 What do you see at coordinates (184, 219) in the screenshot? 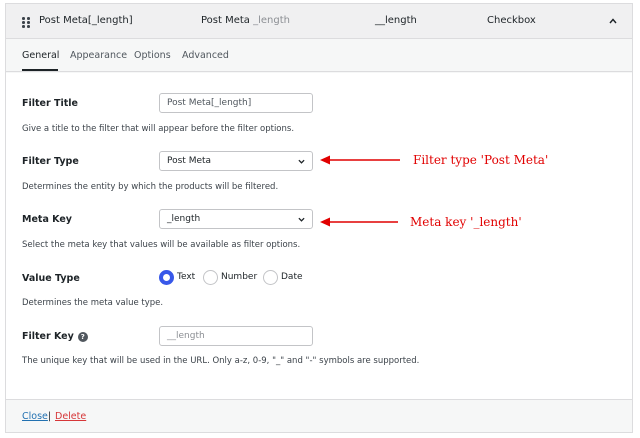
I see `meta-key-value: _length` at bounding box center [184, 219].